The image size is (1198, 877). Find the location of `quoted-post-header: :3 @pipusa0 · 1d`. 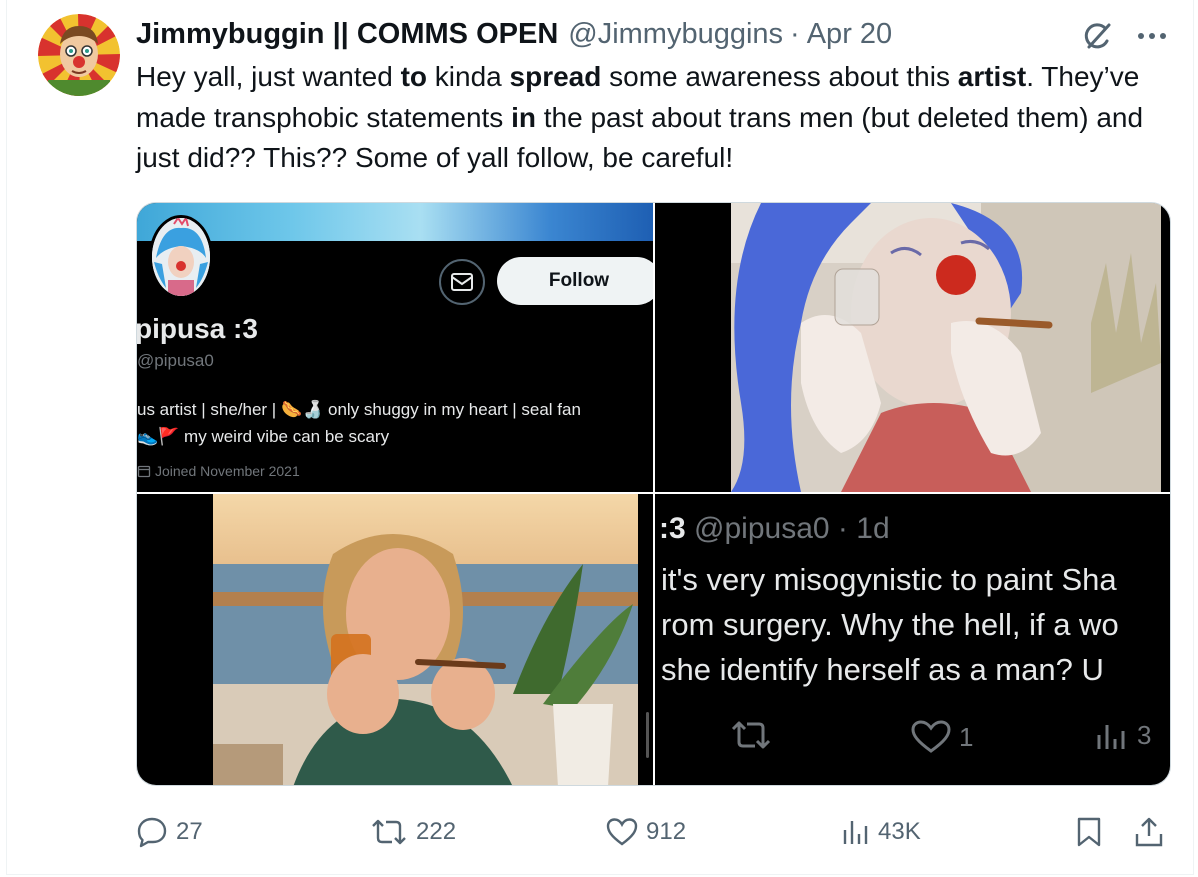

quoted-post-header: :3 @pipusa0 · 1d is located at coordinates (774, 529).